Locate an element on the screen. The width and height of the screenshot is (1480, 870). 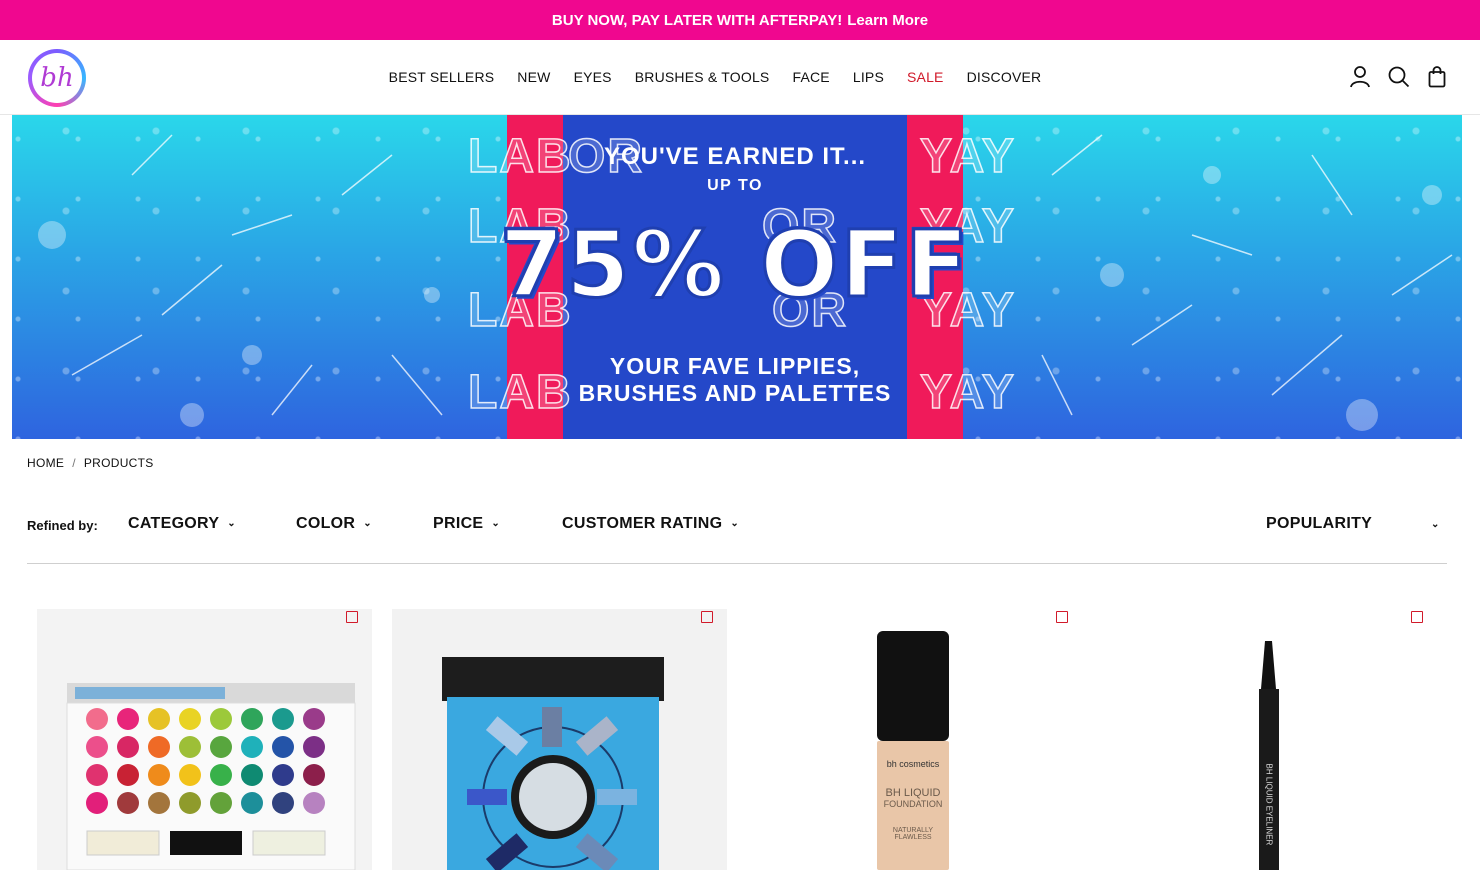
nav-sale: SALE is located at coordinates (925, 77).